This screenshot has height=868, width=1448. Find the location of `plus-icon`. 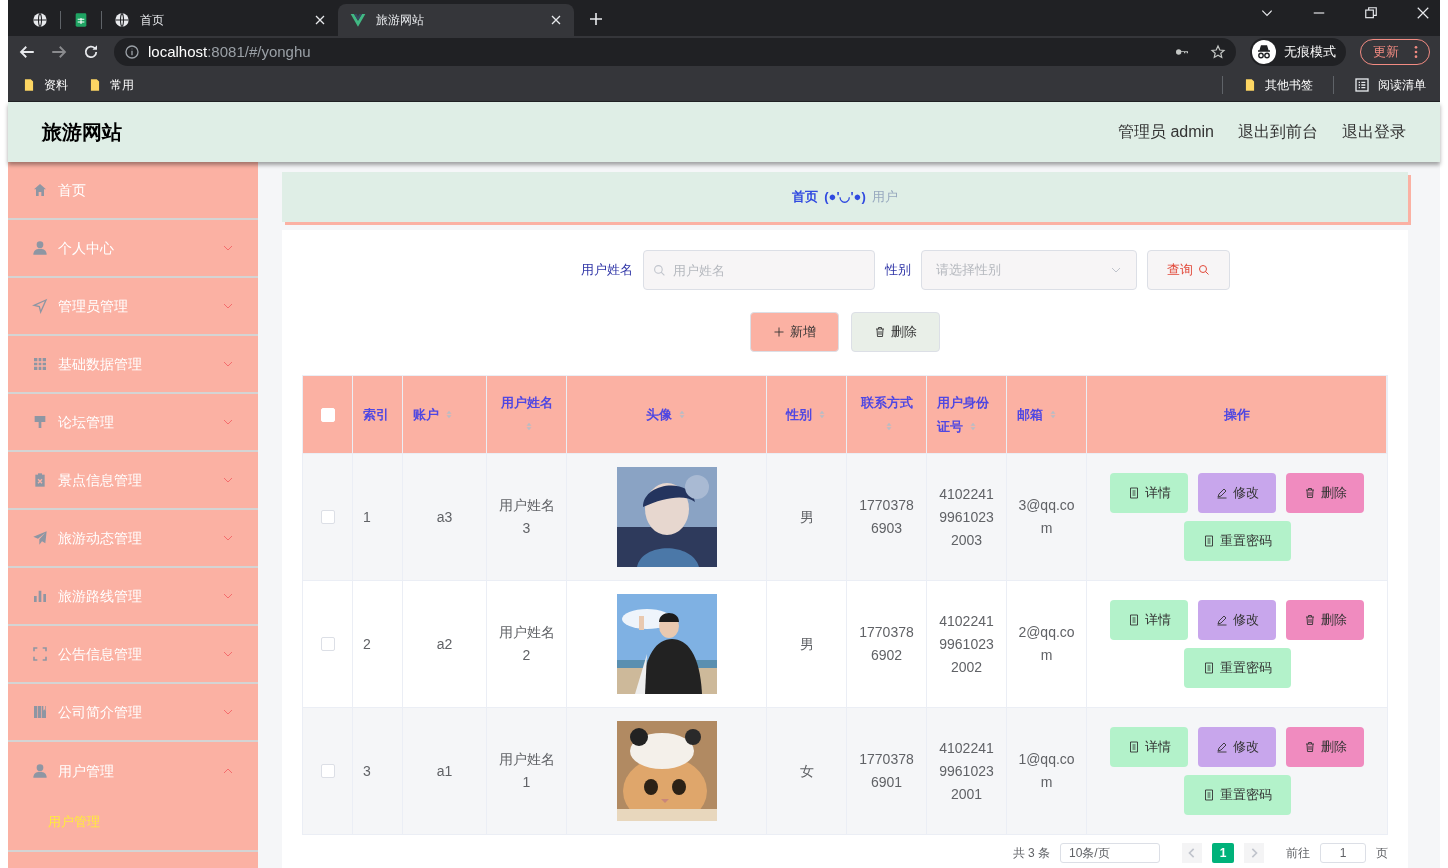

plus-icon is located at coordinates (779, 332).